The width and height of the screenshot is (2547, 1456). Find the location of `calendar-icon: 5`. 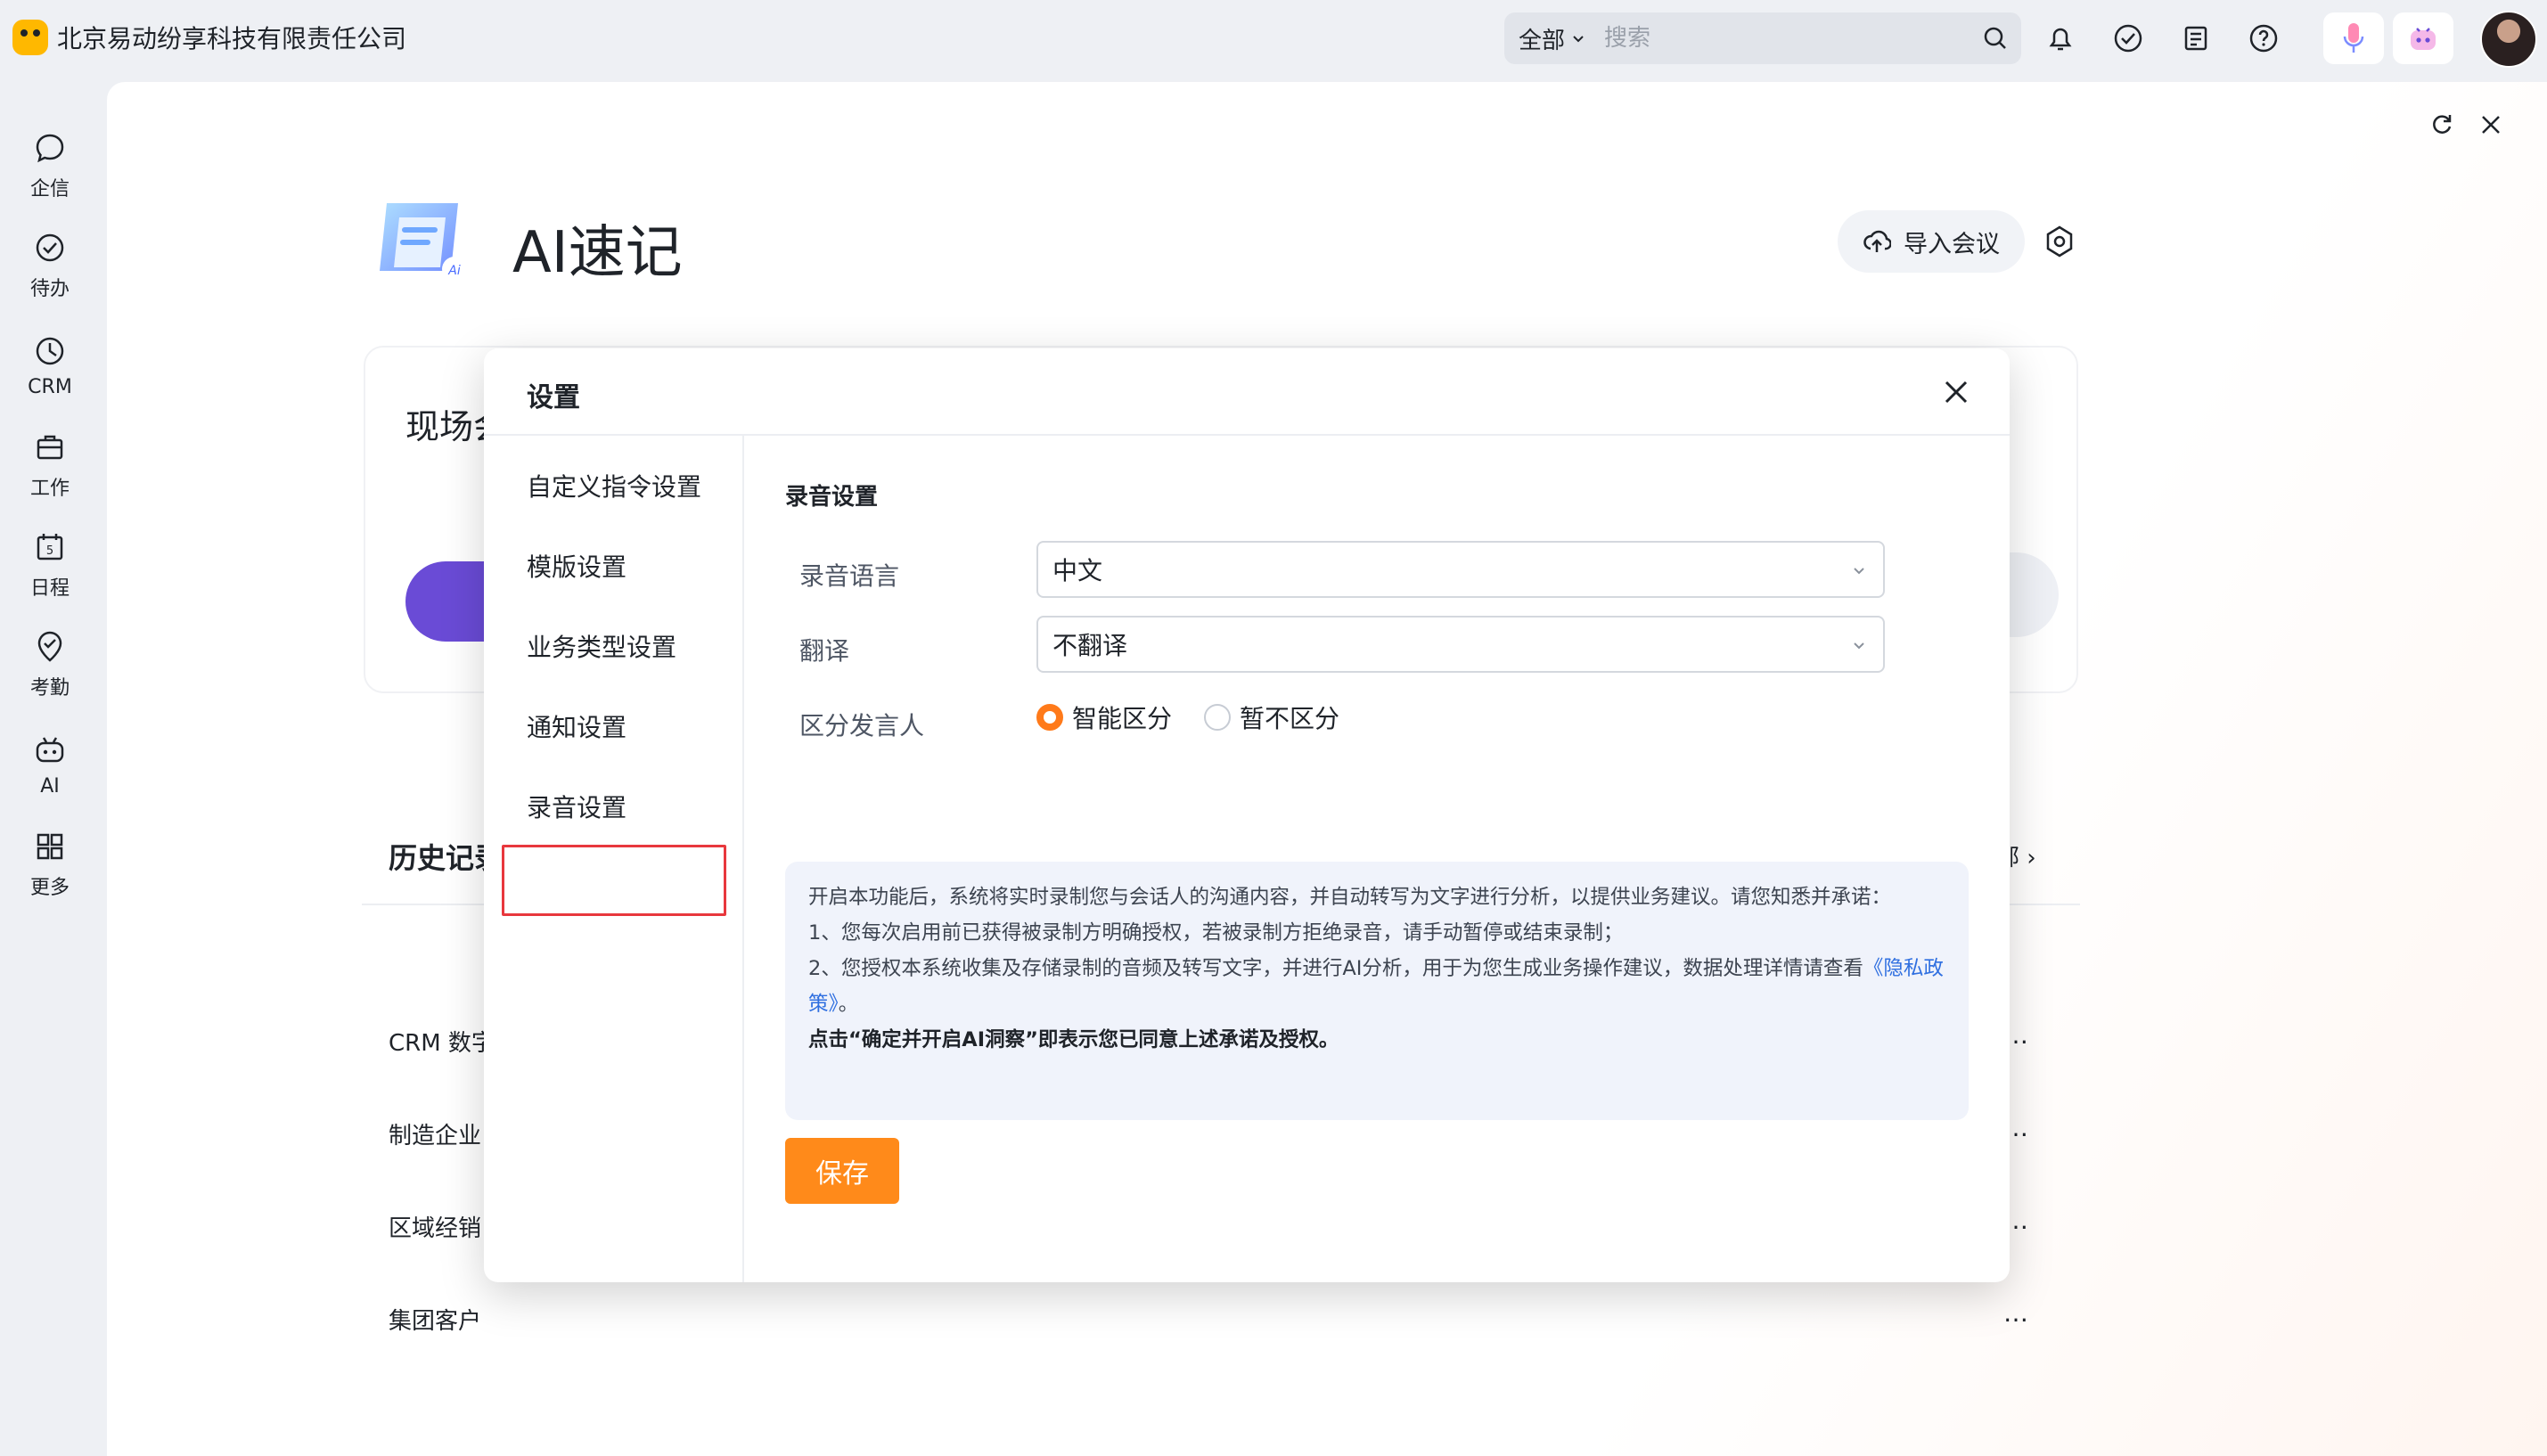

calendar-icon: 5 is located at coordinates (50, 547).